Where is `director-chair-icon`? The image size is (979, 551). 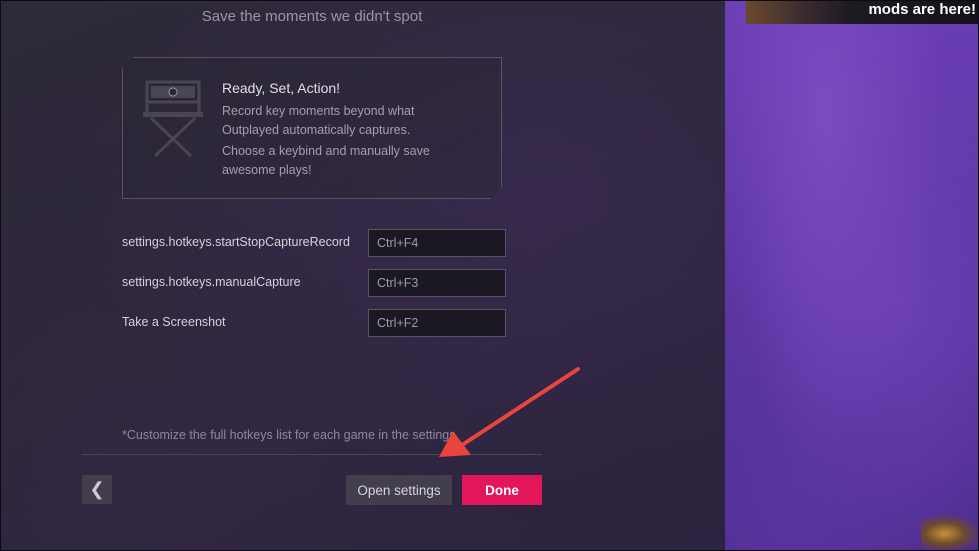 director-chair-icon is located at coordinates (173, 118).